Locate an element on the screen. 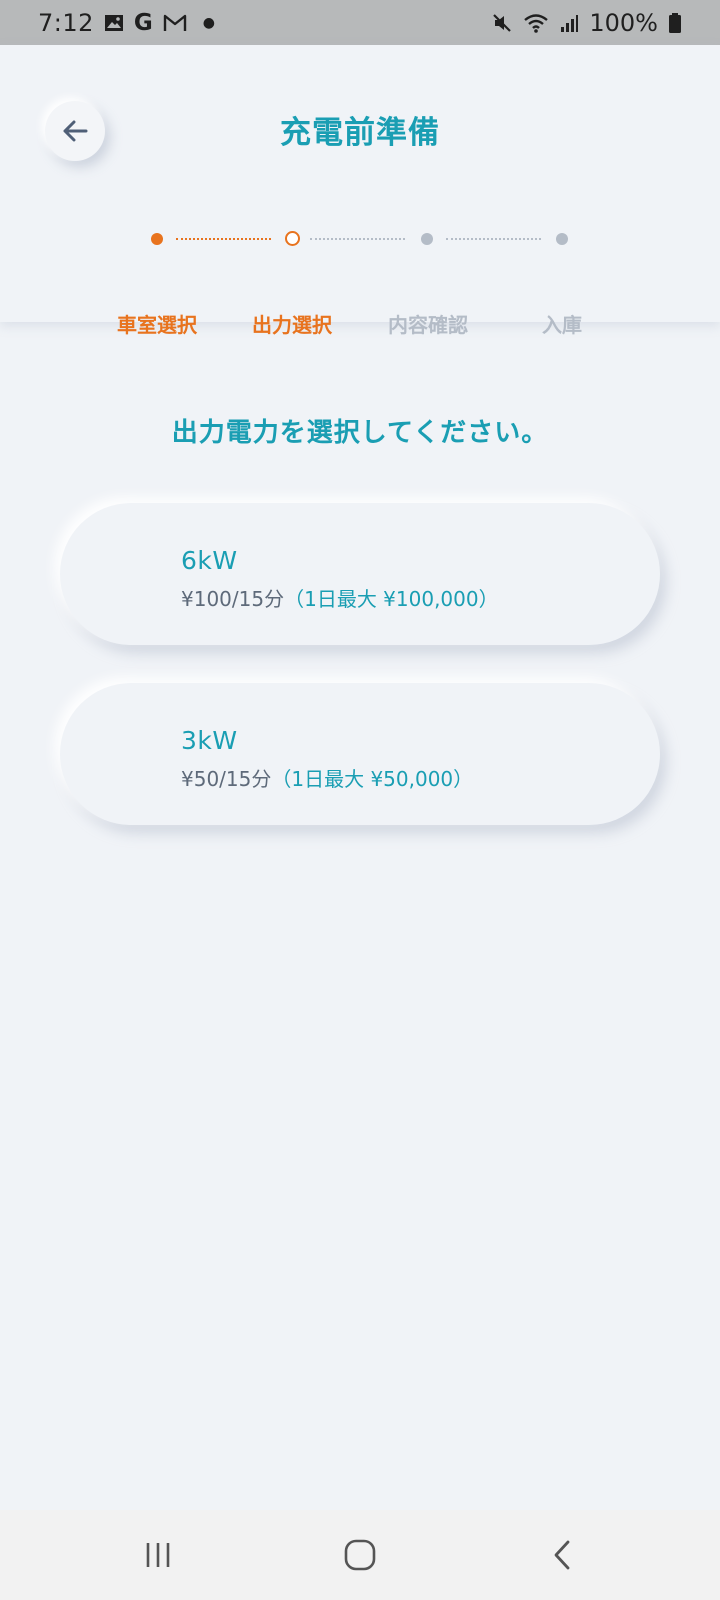 This screenshot has height=1600, width=720. google-icon: G is located at coordinates (143, 22).